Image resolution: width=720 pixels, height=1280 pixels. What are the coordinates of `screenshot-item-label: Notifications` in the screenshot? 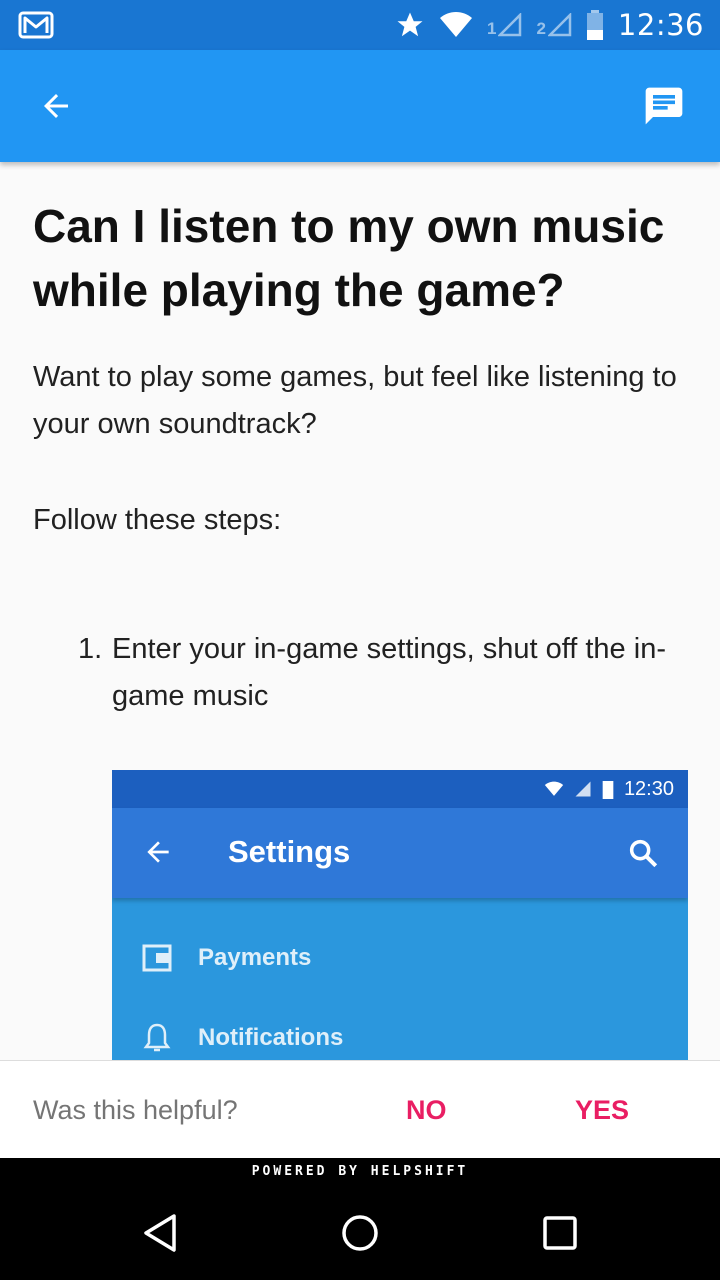 It's located at (271, 1037).